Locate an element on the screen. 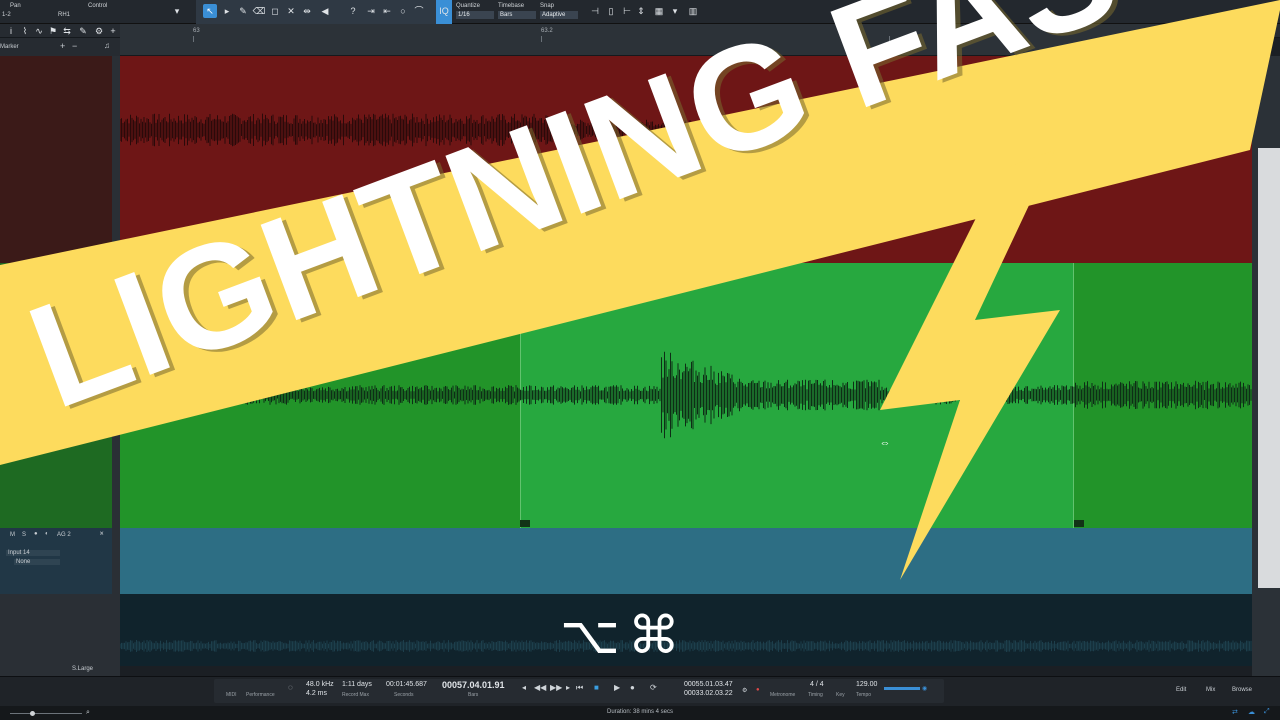  eraser-tool-icon: ⌫ is located at coordinates (259, 11).